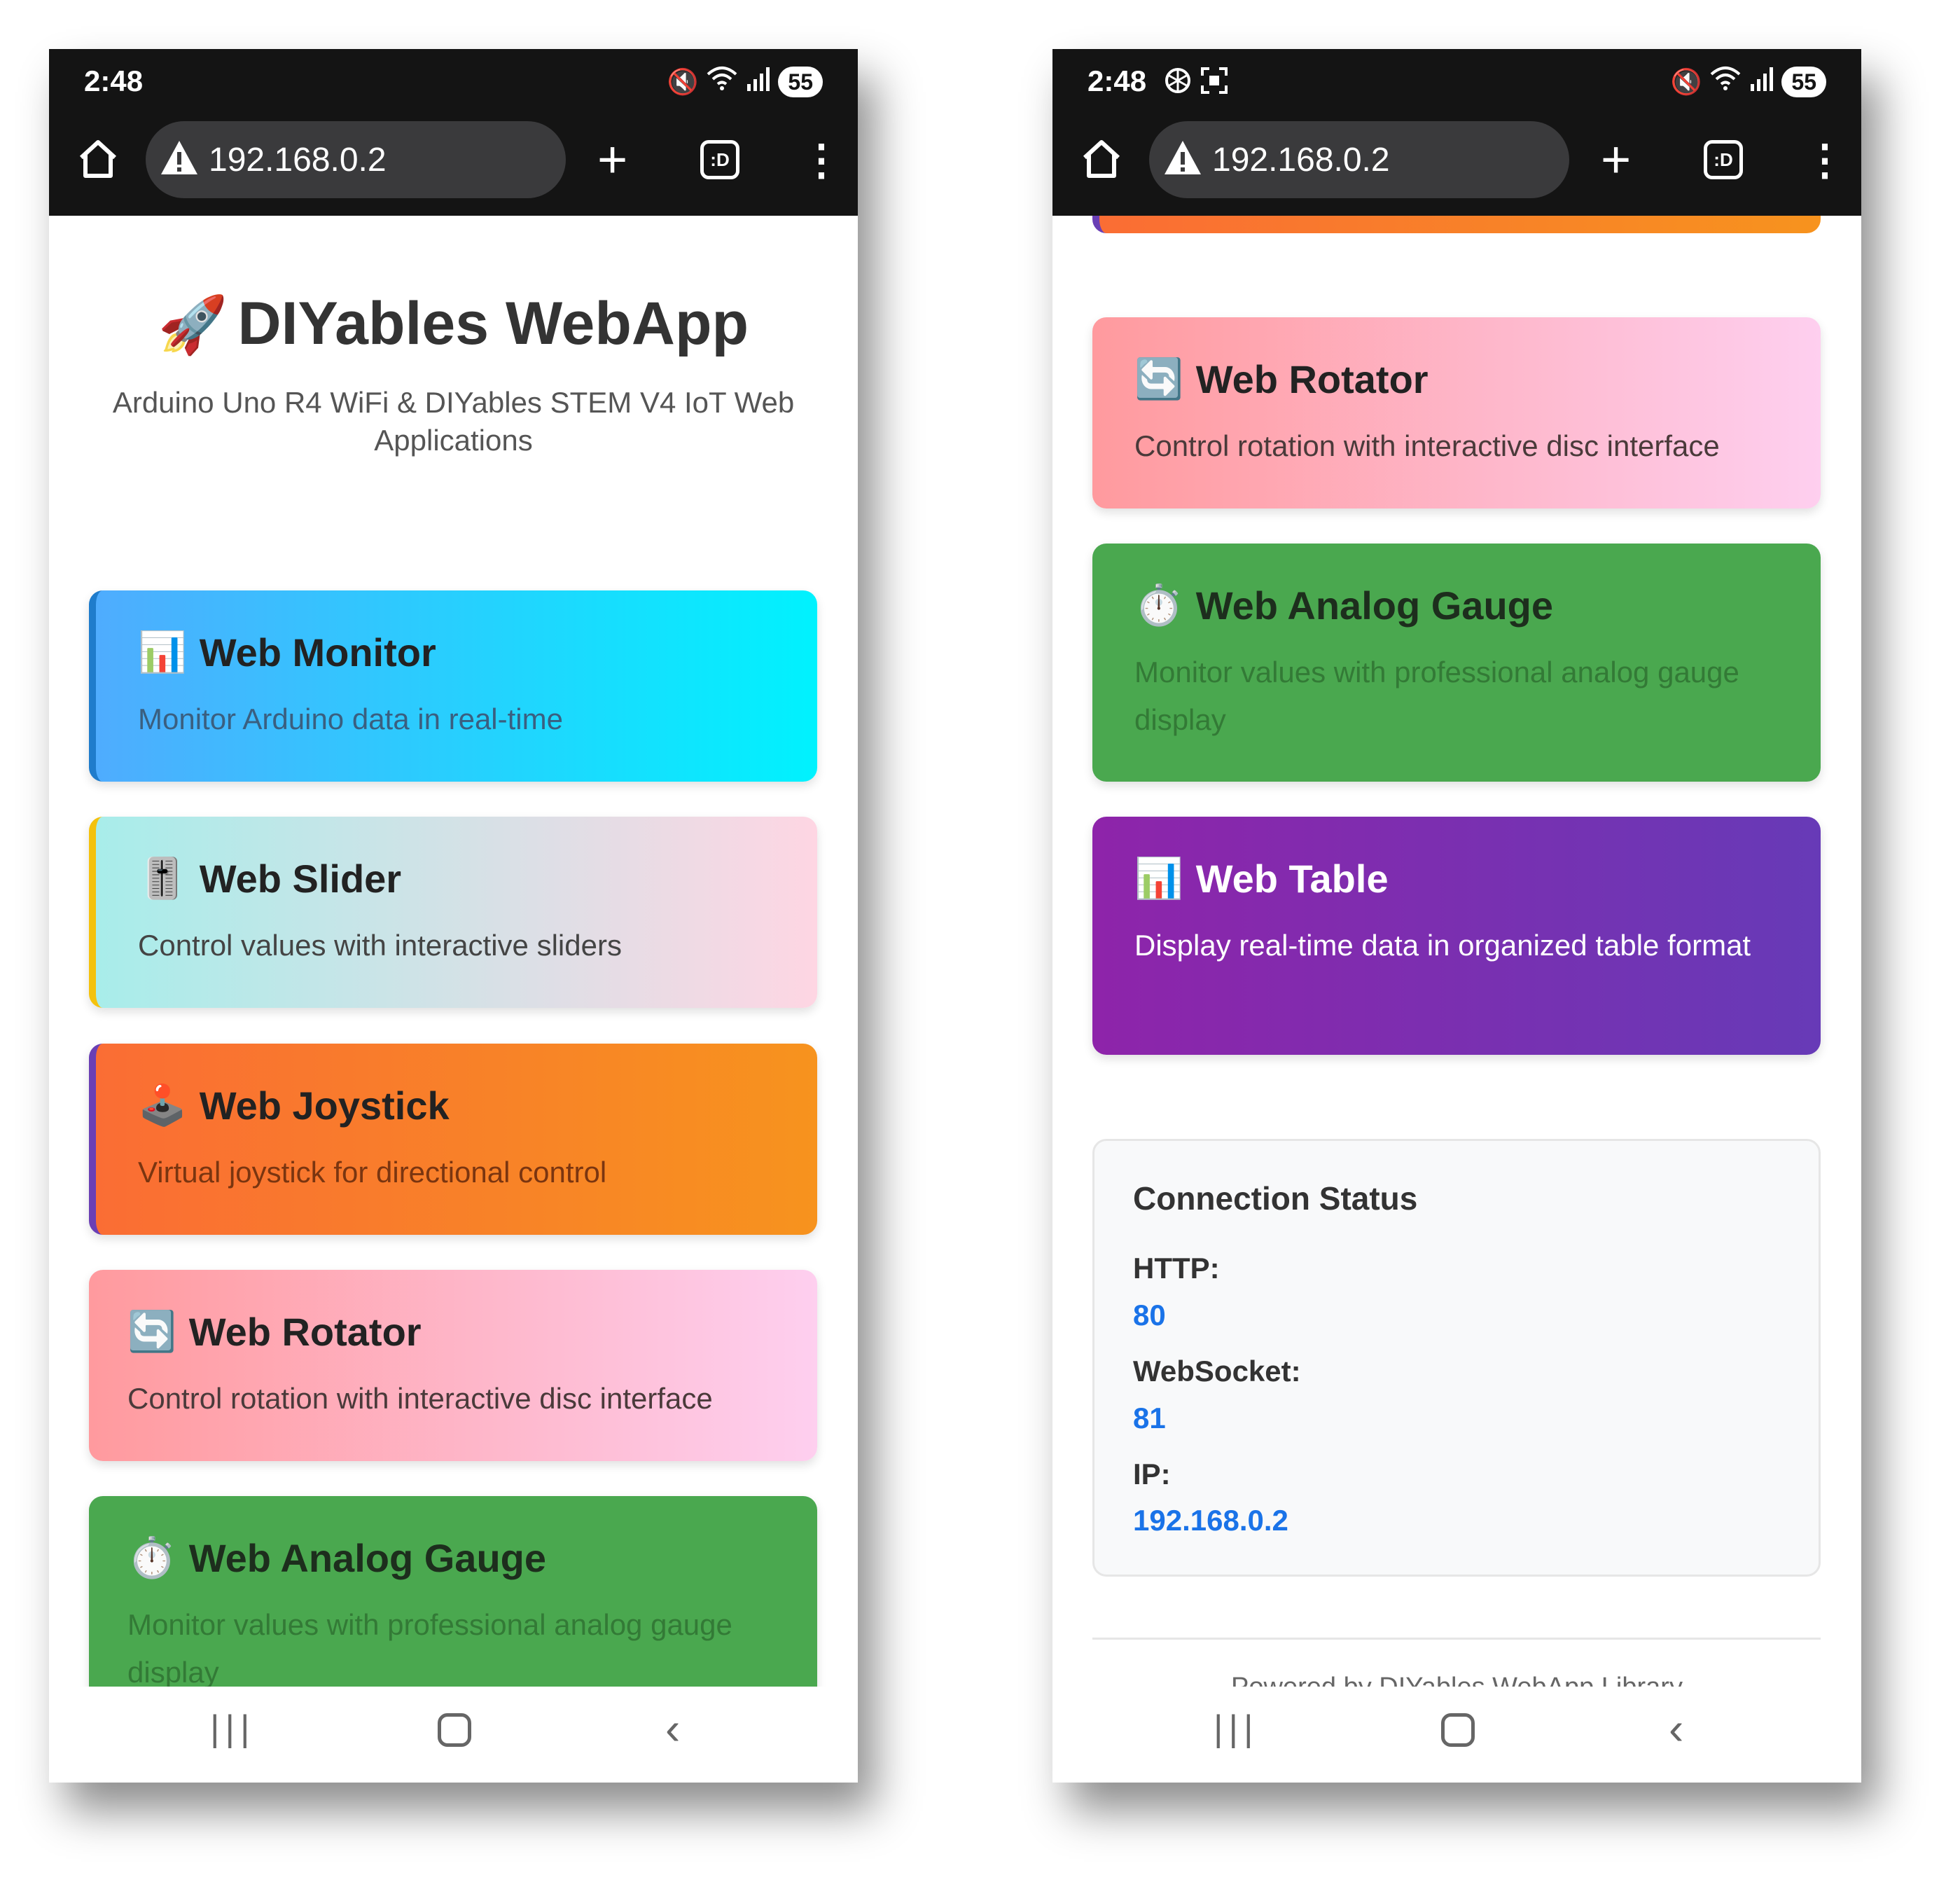 This screenshot has height=1882, width=1960. Describe the element at coordinates (193, 324) in the screenshot. I see `rocket-icon: 🚀` at that location.